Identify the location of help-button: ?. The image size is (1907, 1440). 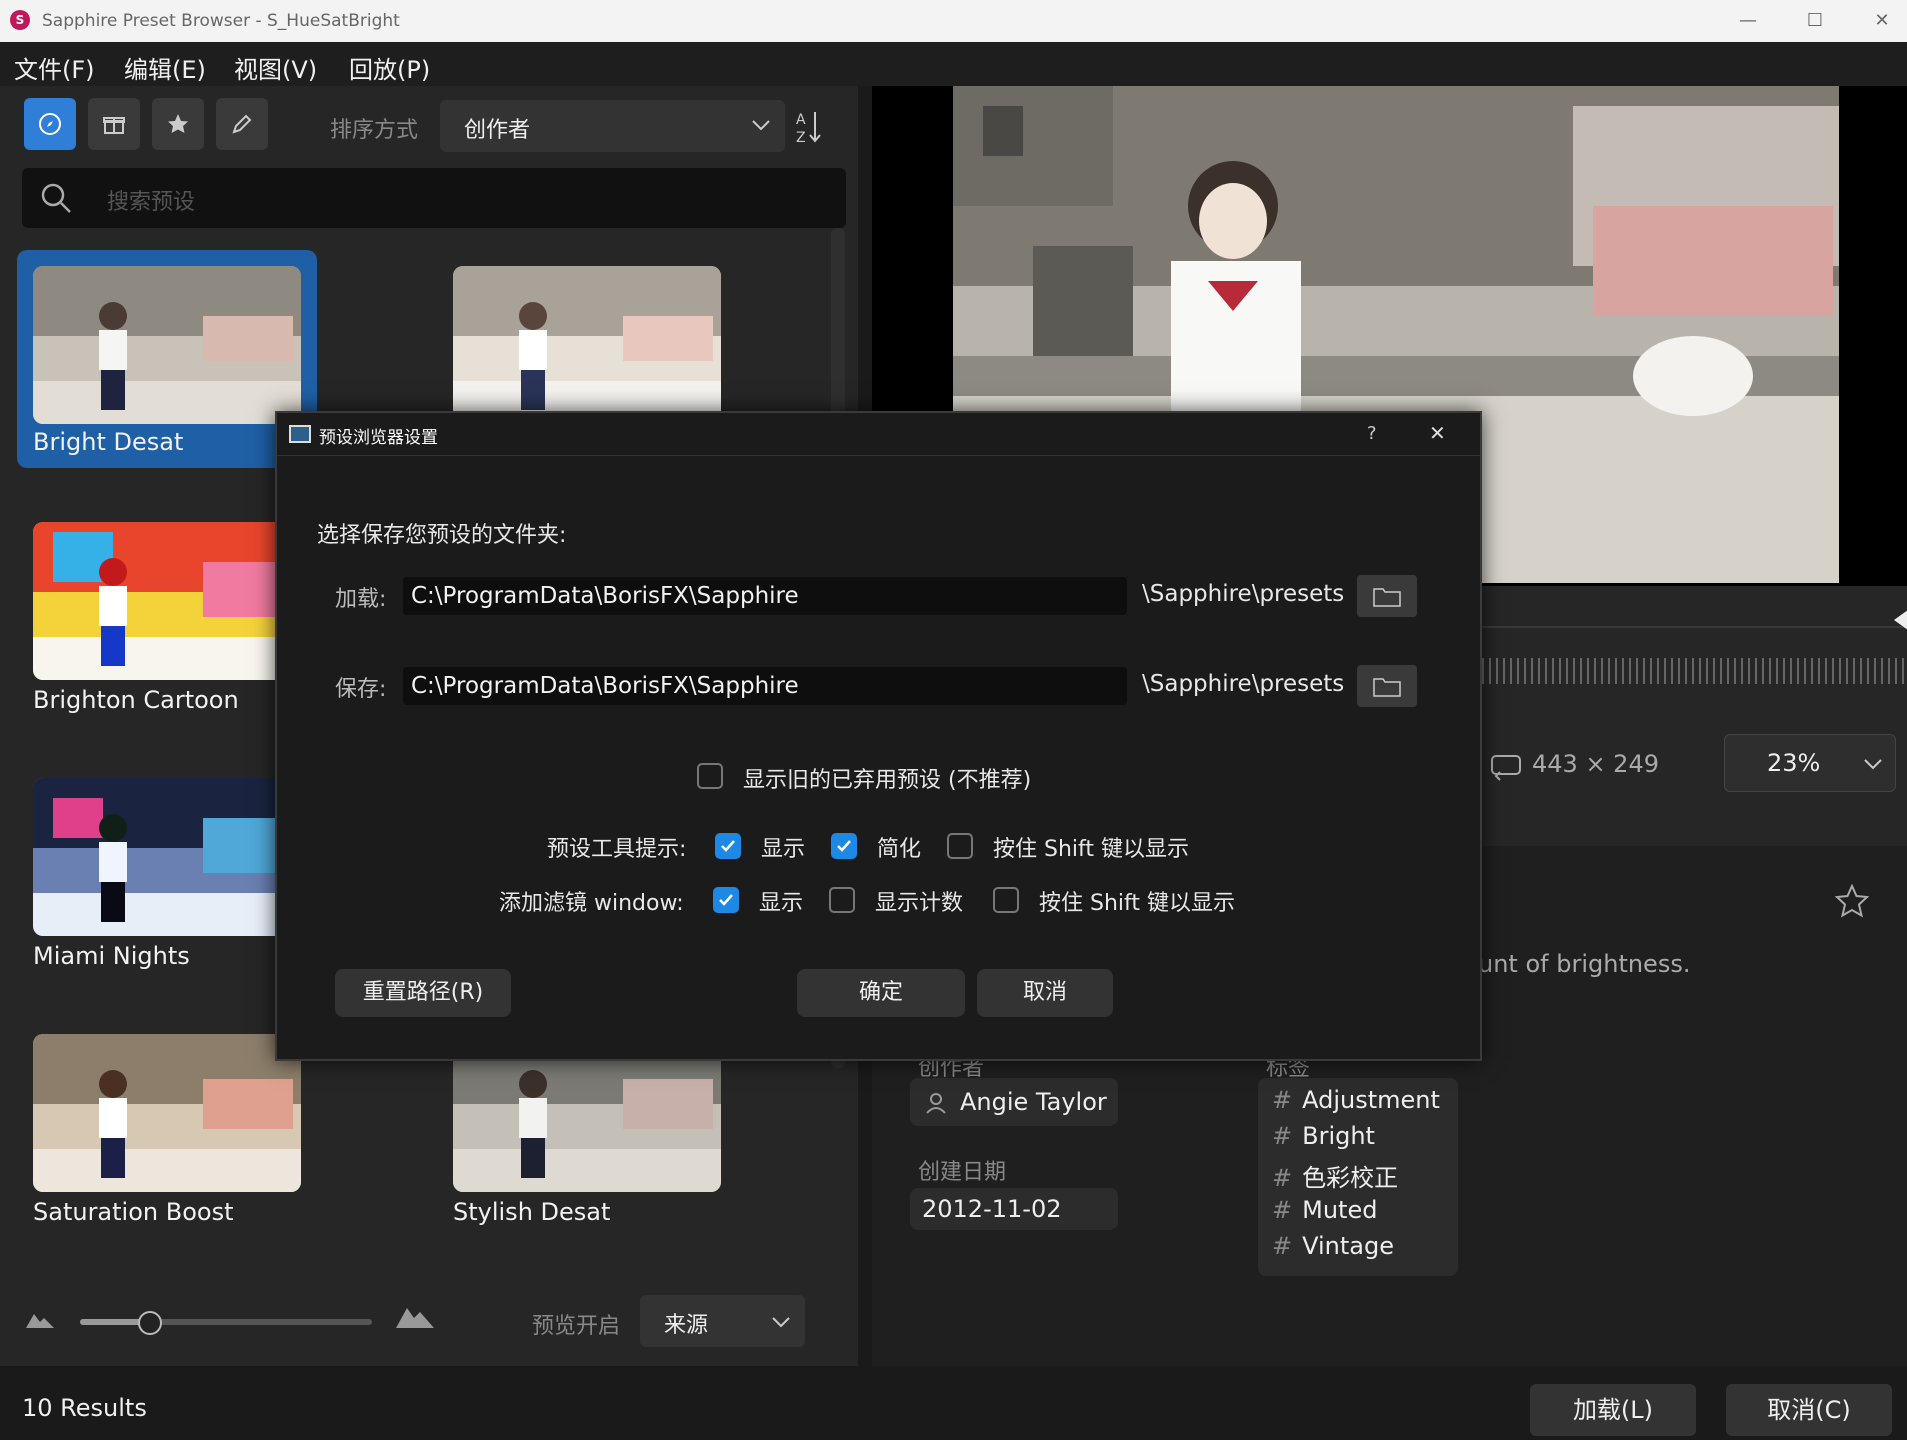
(1372, 433).